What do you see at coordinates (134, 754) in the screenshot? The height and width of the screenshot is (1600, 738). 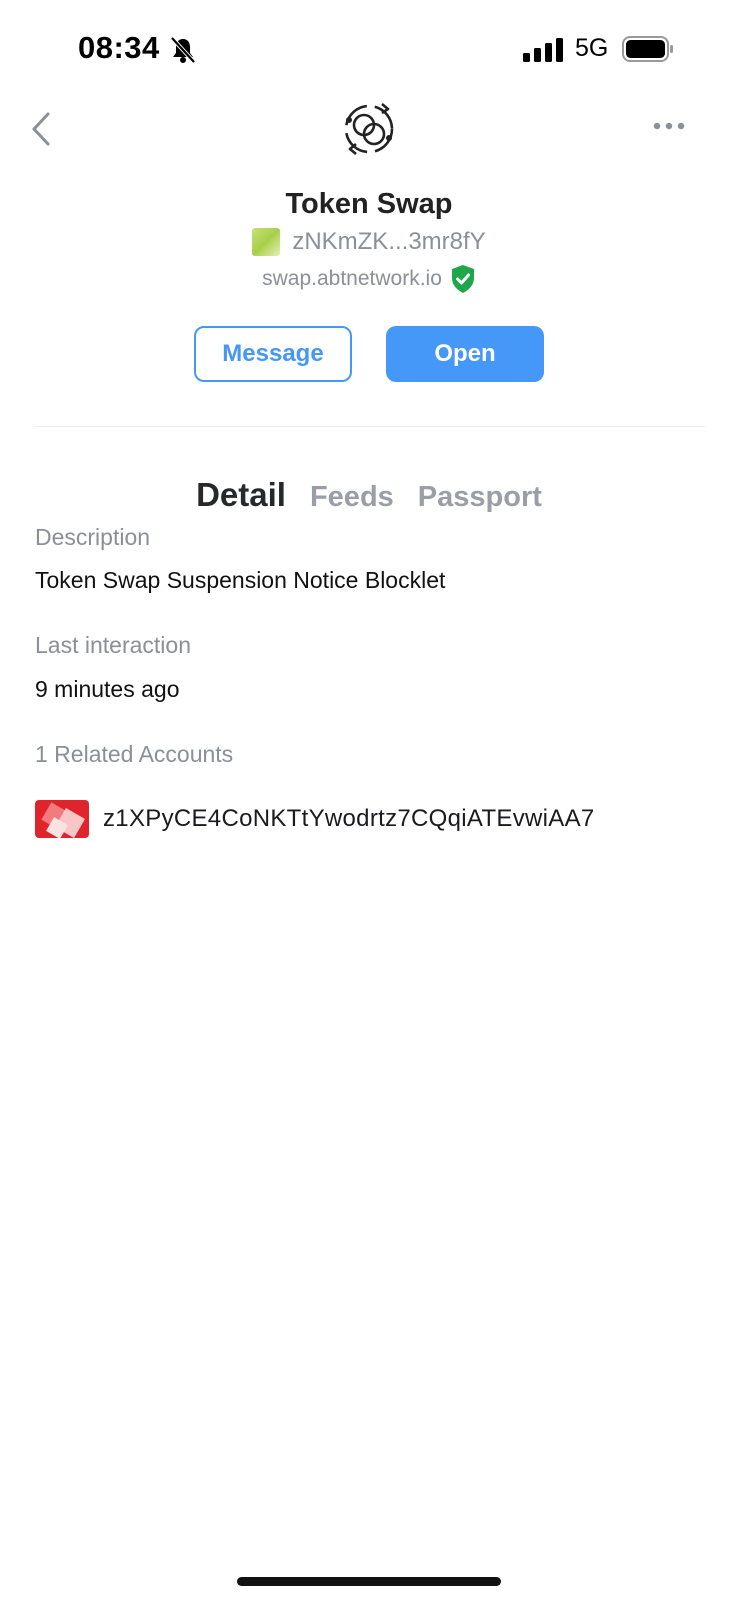 I see `related-accounts-label: 1 Related Accounts` at bounding box center [134, 754].